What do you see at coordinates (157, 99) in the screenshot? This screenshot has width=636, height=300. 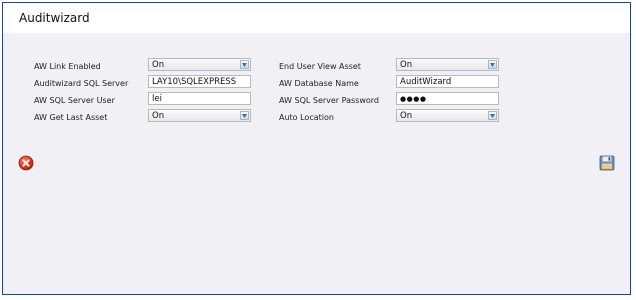 I see `aw-sql-server-user-value: lei` at bounding box center [157, 99].